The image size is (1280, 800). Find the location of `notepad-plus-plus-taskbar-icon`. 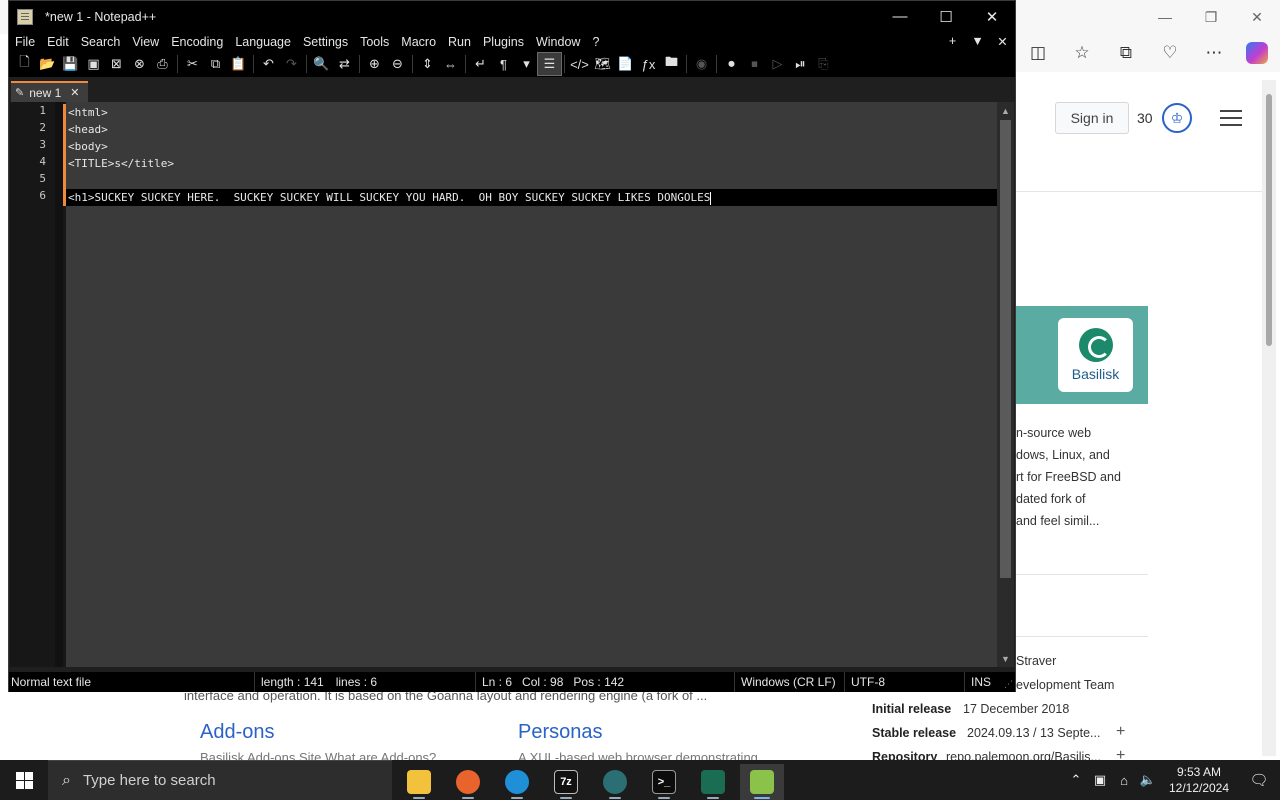

notepad-plus-plus-taskbar-icon is located at coordinates (762, 782).